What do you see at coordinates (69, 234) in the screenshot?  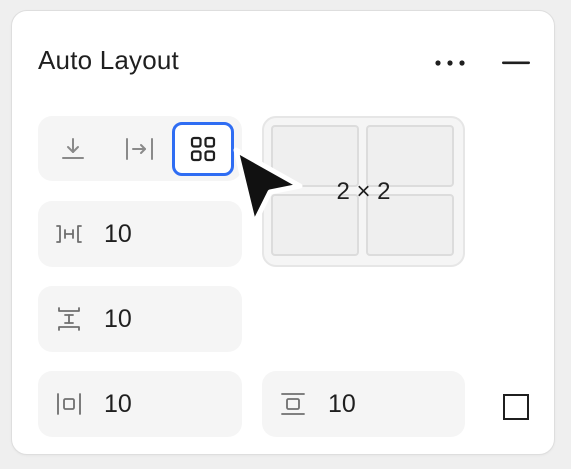 I see `horizontal-gap-icon` at bounding box center [69, 234].